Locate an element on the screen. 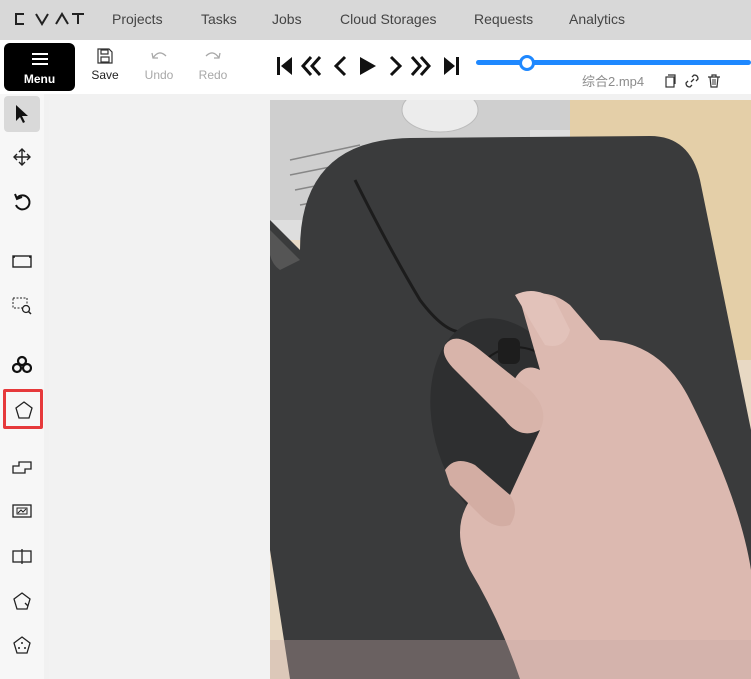  fit-image-icon is located at coordinates (22, 261).